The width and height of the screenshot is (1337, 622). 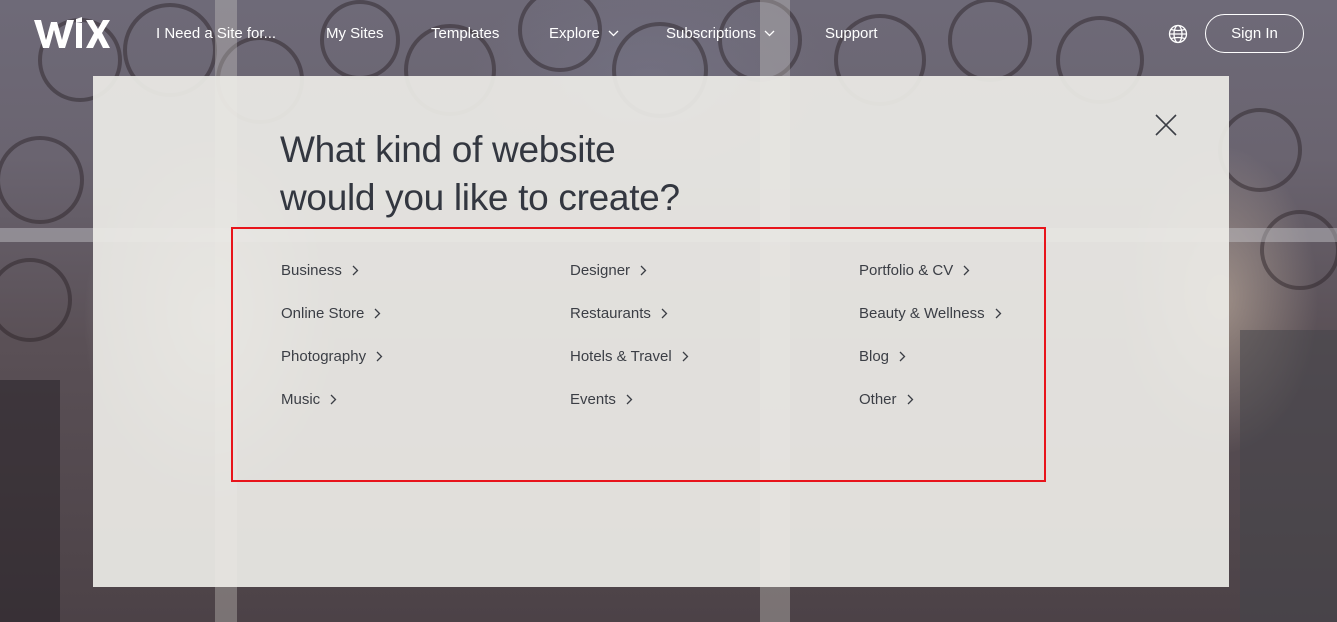 What do you see at coordinates (448, 149) in the screenshot?
I see `modal-title-line1: What kind of website` at bounding box center [448, 149].